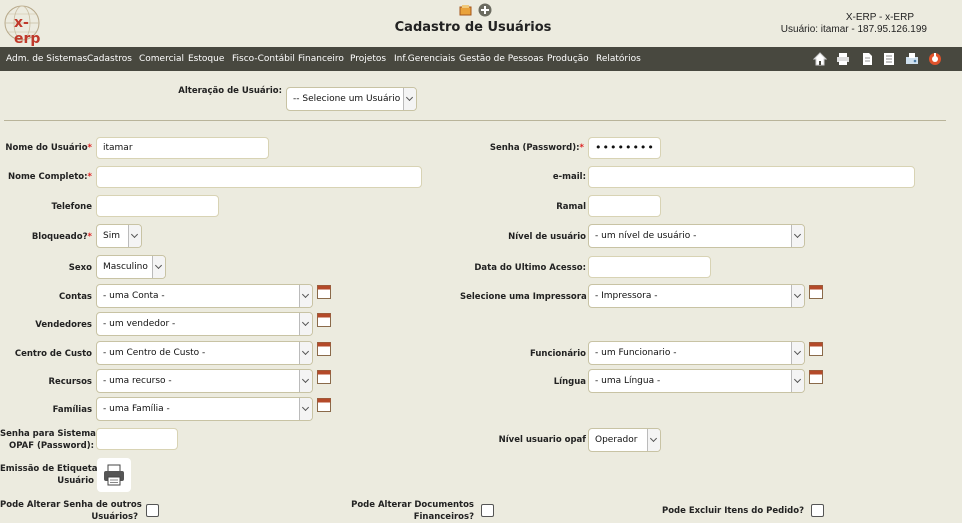 The image size is (962, 523). What do you see at coordinates (912, 59) in the screenshot?
I see `fax-icon` at bounding box center [912, 59].